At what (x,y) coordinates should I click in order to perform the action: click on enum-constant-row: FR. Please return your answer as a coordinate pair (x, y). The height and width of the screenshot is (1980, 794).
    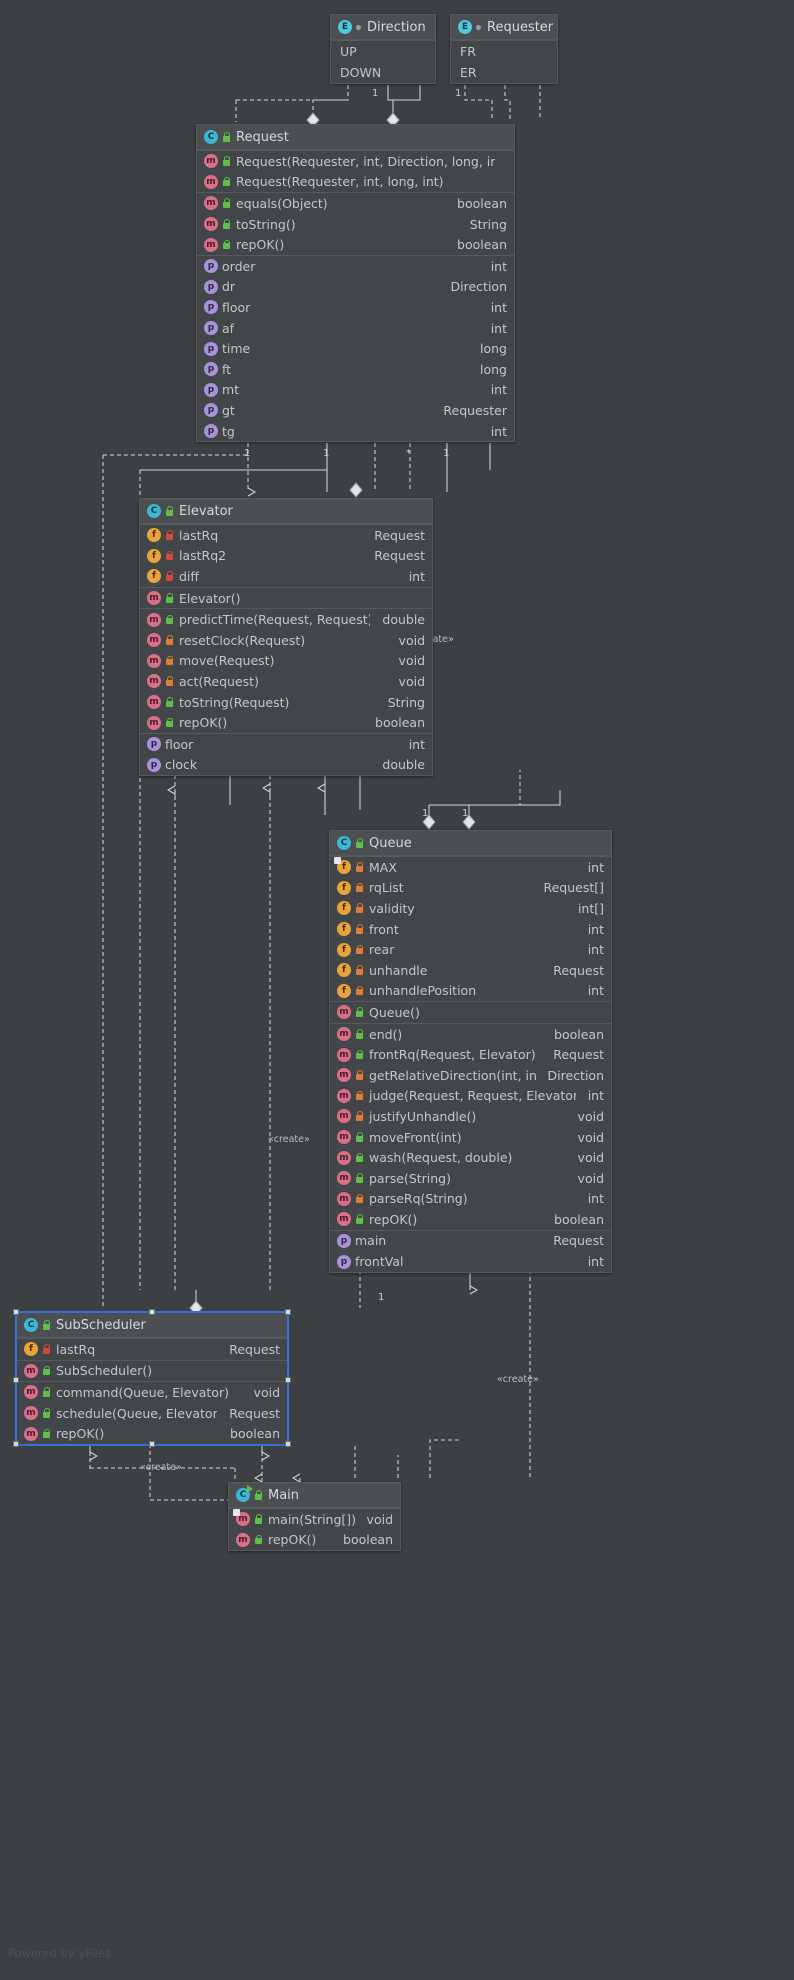
    Looking at the image, I should click on (504, 51).